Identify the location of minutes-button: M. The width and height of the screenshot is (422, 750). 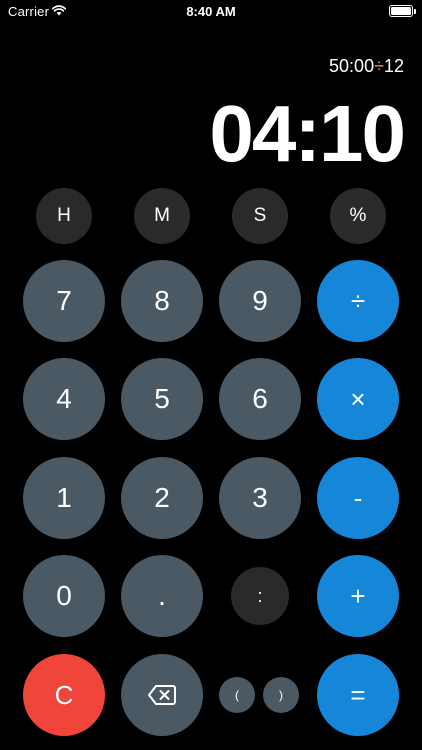
(162, 216).